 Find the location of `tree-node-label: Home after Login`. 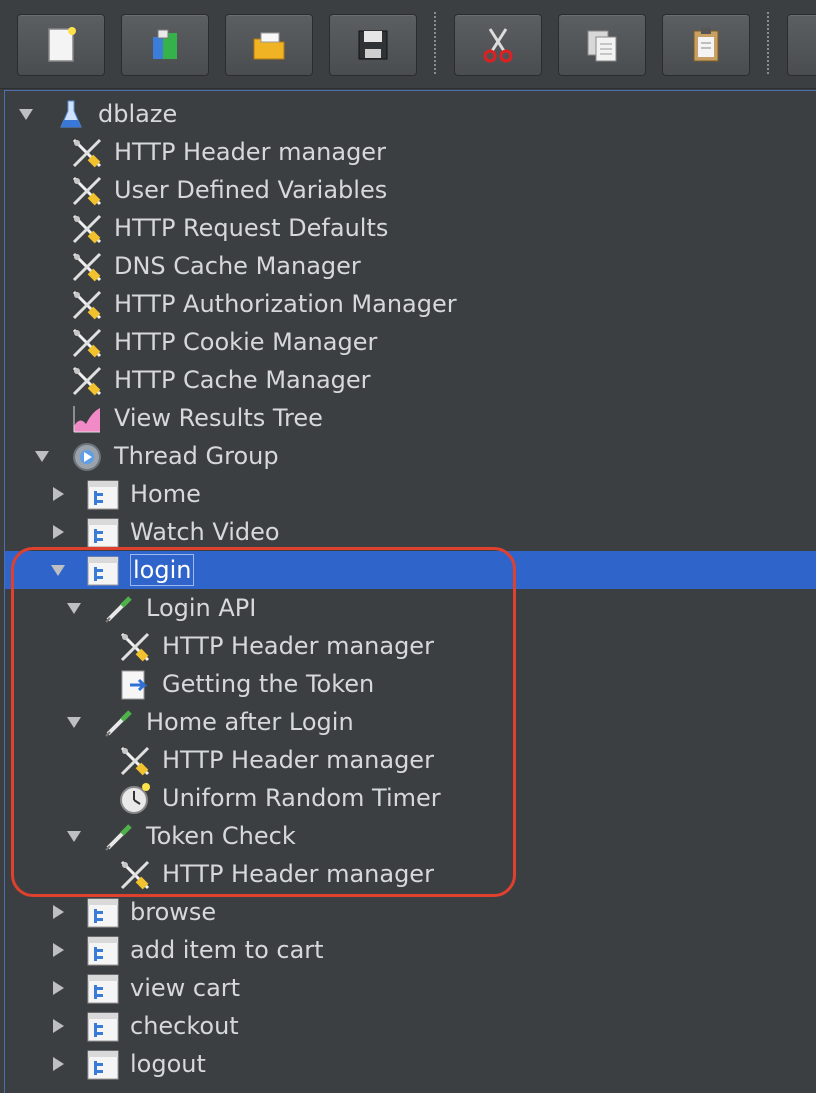

tree-node-label: Home after Login is located at coordinates (250, 722).